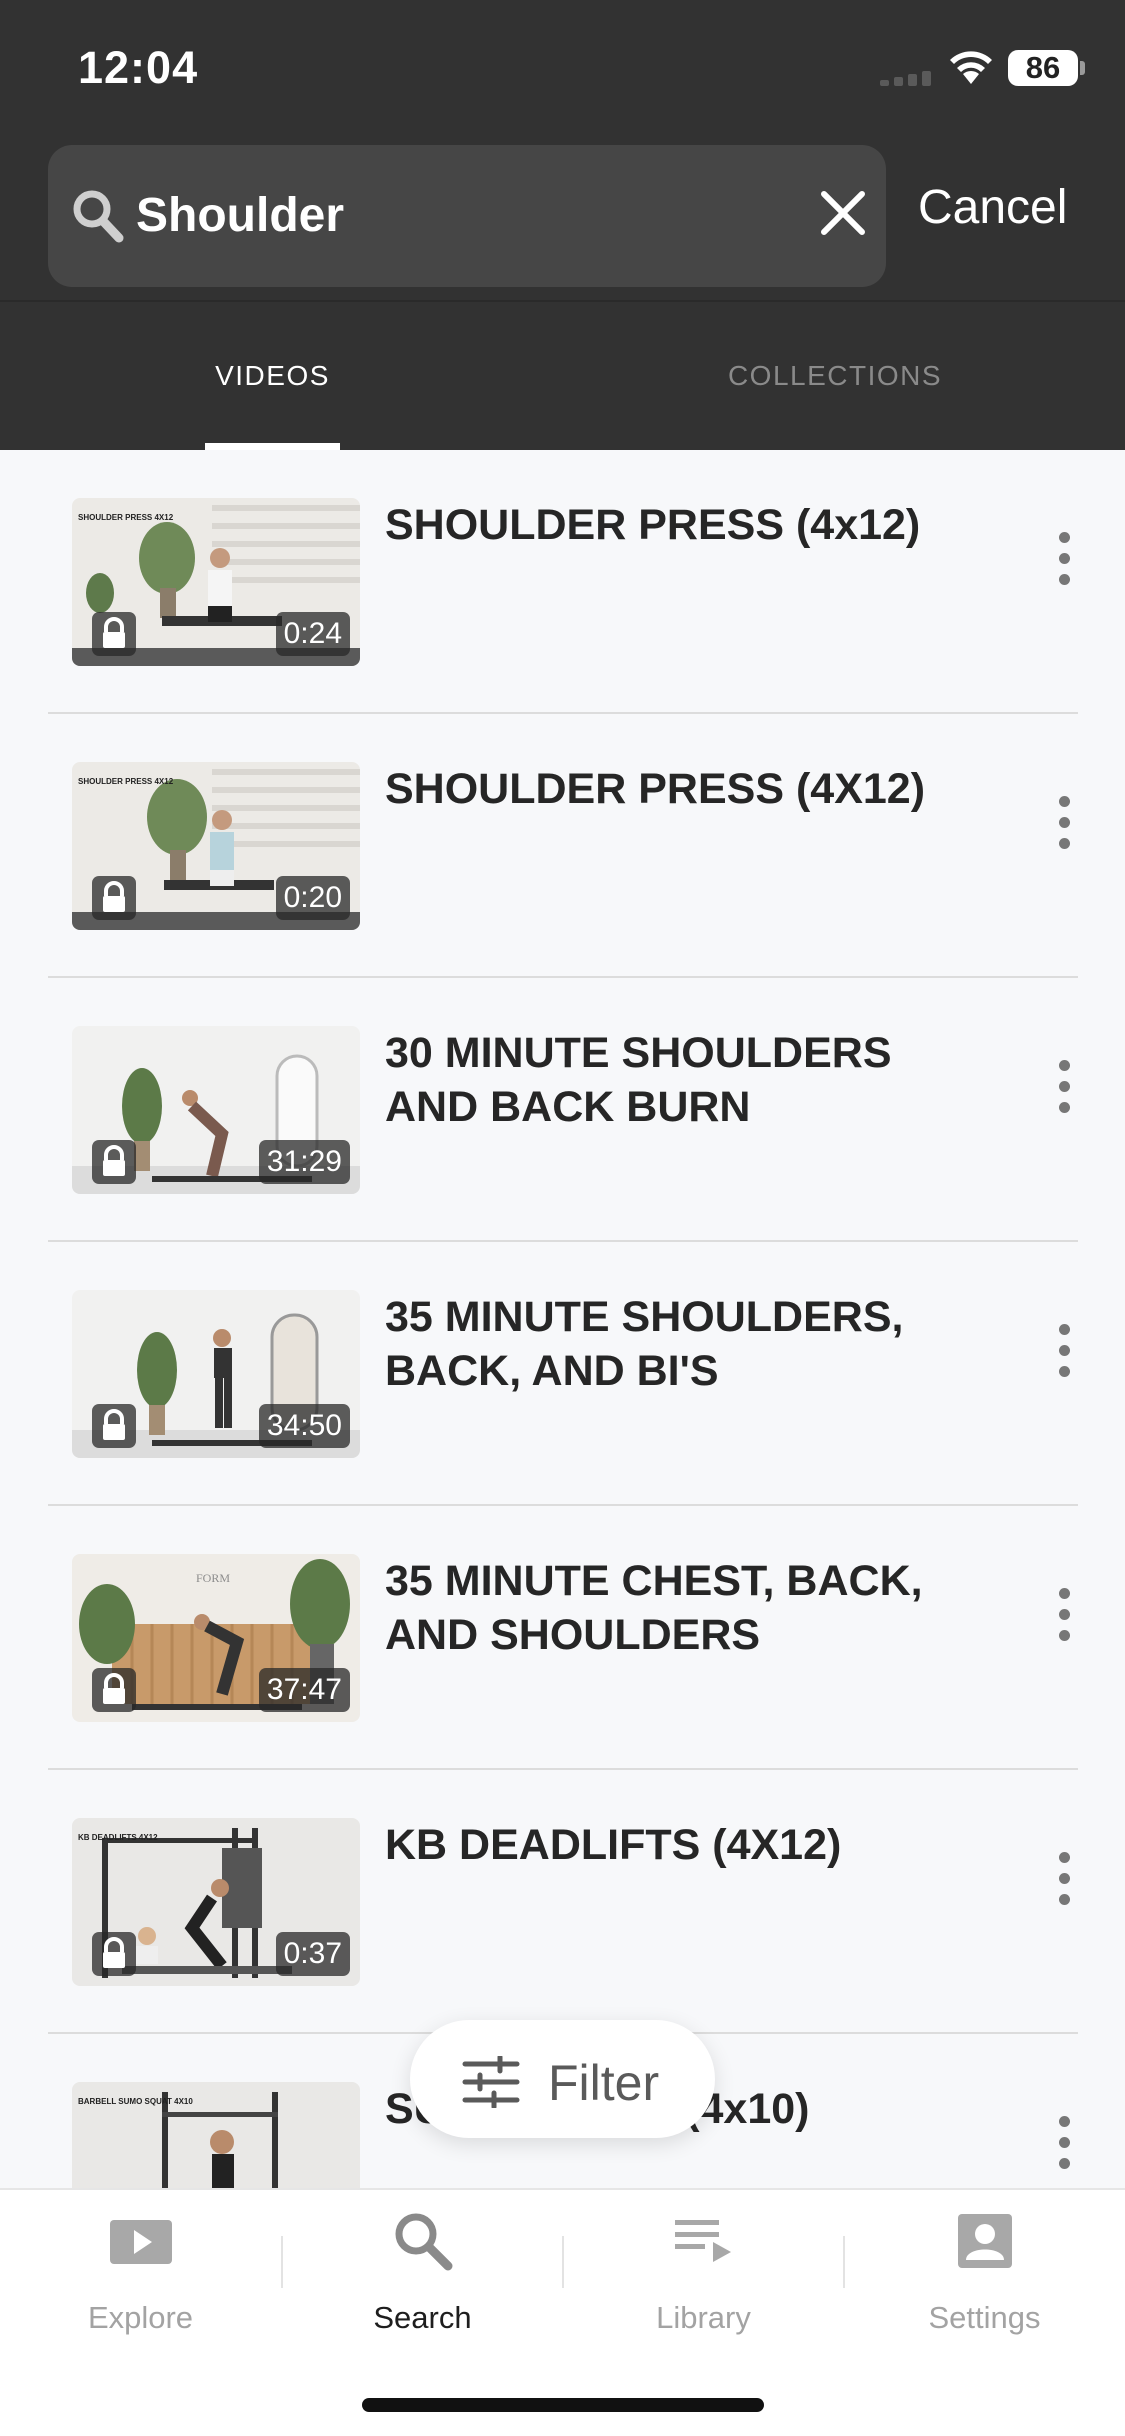 The width and height of the screenshot is (1125, 2436). What do you see at coordinates (304, 1690) in the screenshot?
I see `video-duration: 37:47` at bounding box center [304, 1690].